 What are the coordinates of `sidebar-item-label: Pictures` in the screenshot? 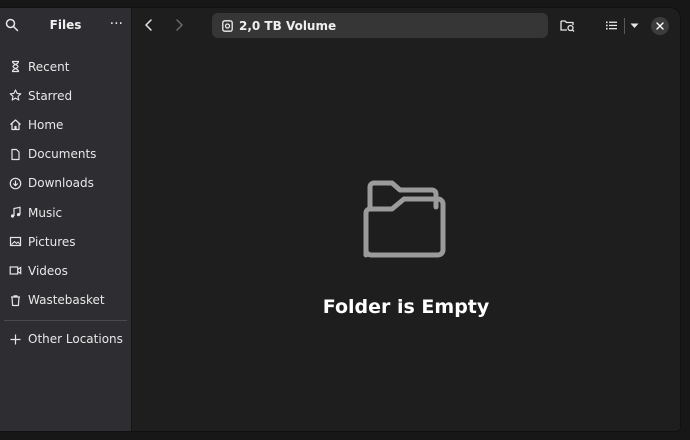 It's located at (52, 241).